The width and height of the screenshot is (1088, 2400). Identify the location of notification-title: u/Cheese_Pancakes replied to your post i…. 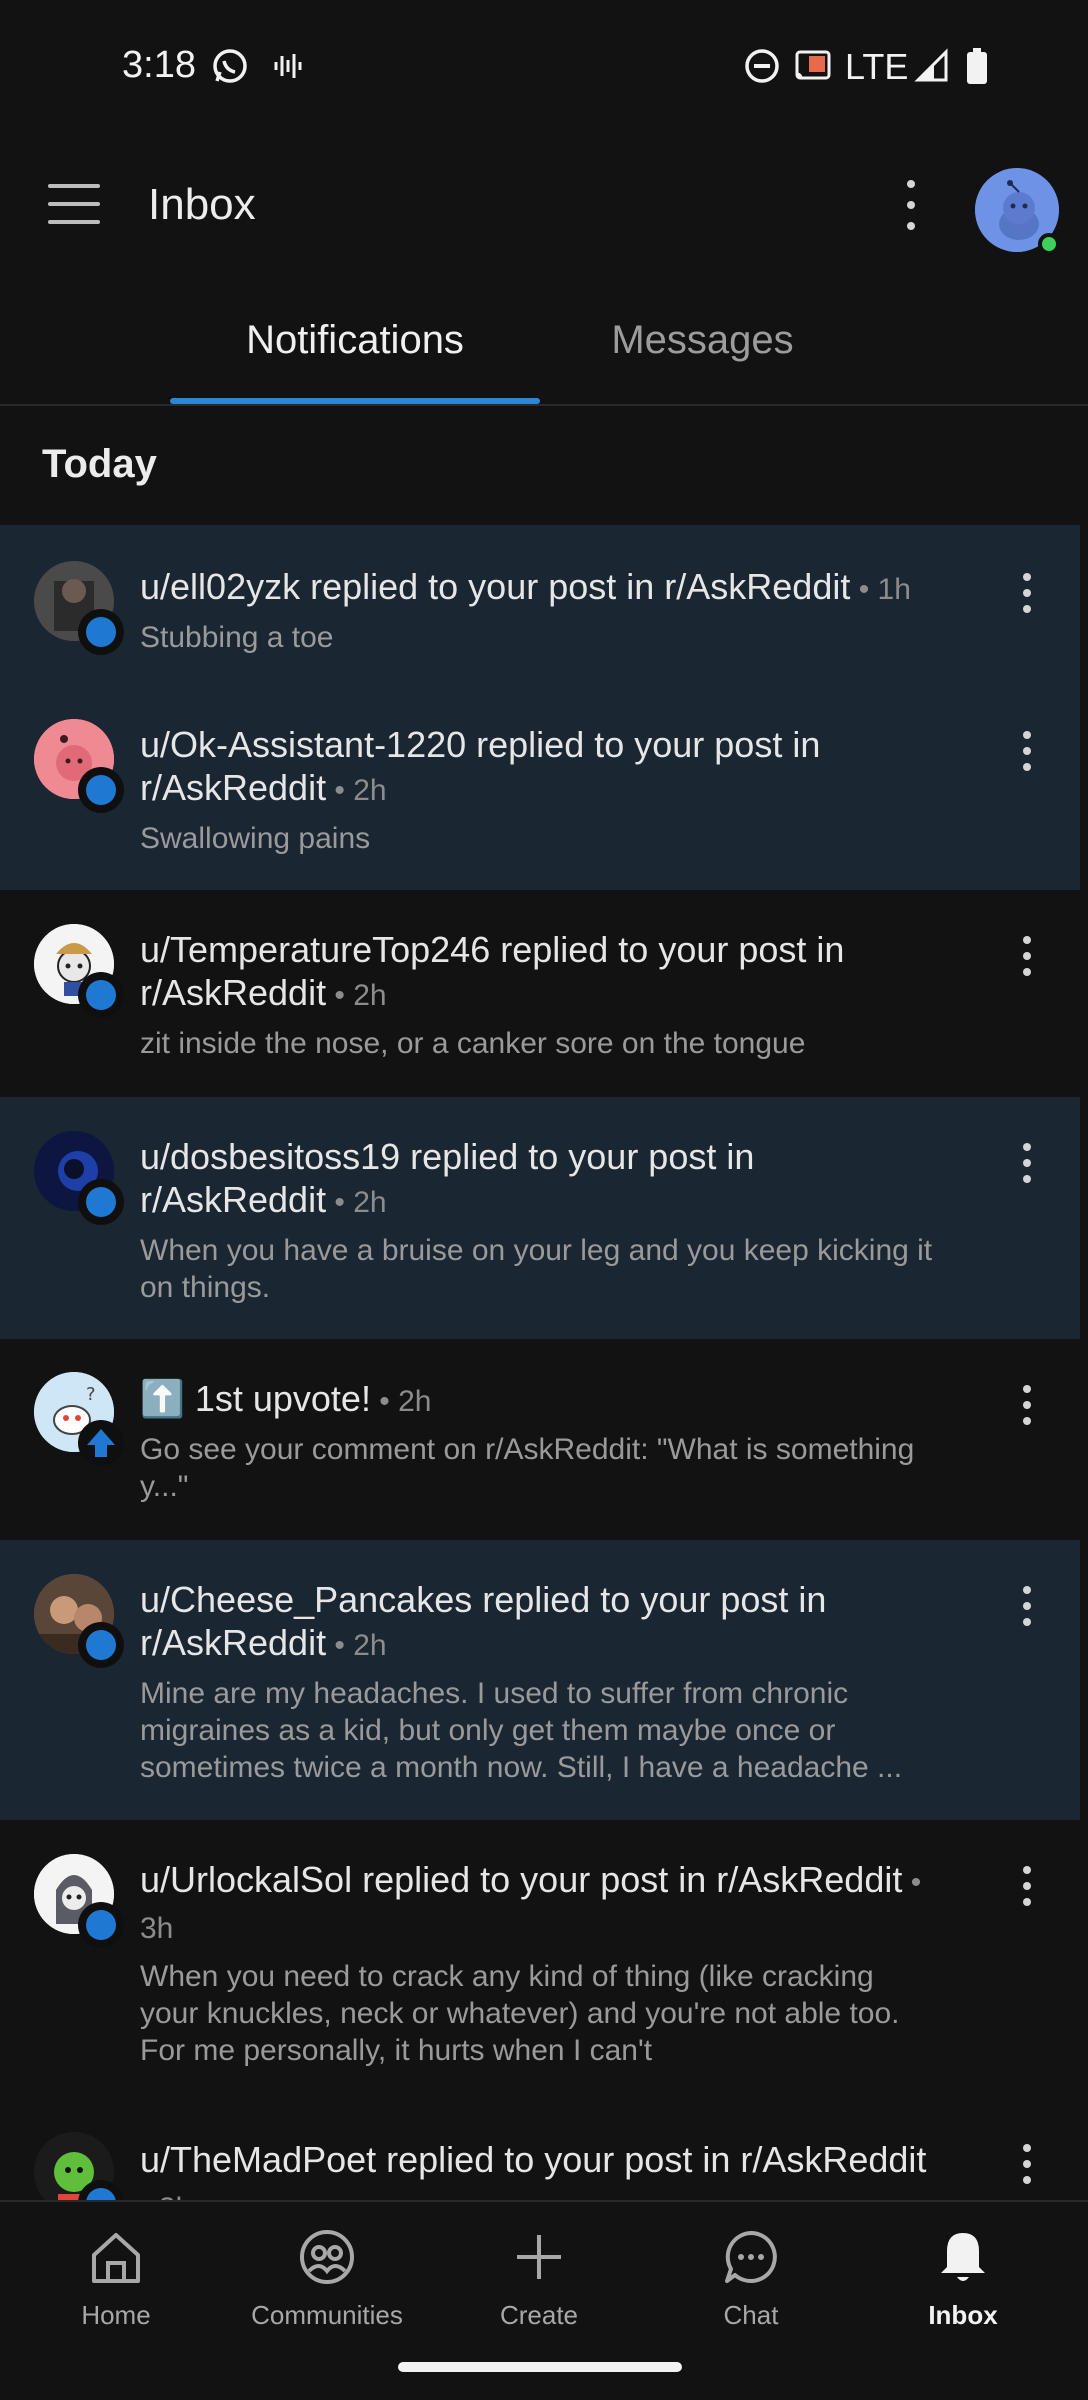
(483, 1621).